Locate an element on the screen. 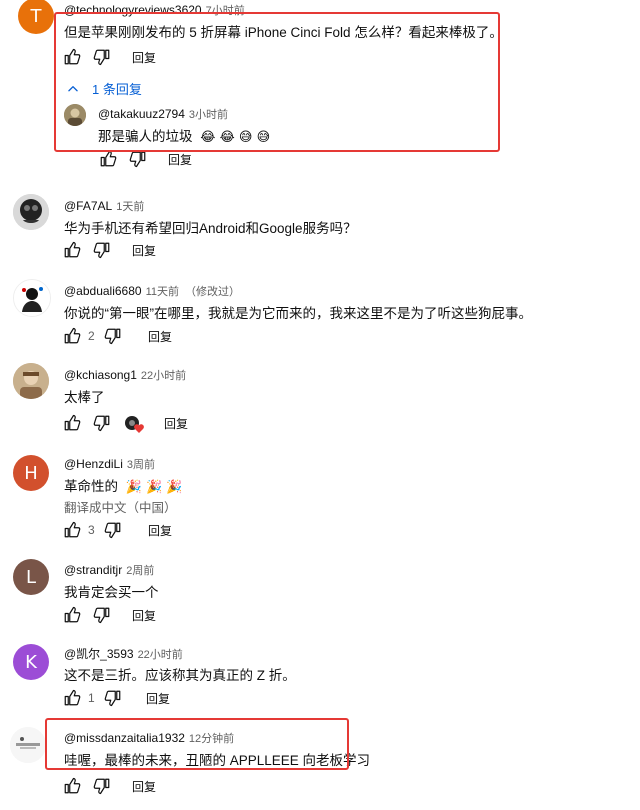 This screenshot has height=810, width=640. avatar-letter: T is located at coordinates (36, 16).